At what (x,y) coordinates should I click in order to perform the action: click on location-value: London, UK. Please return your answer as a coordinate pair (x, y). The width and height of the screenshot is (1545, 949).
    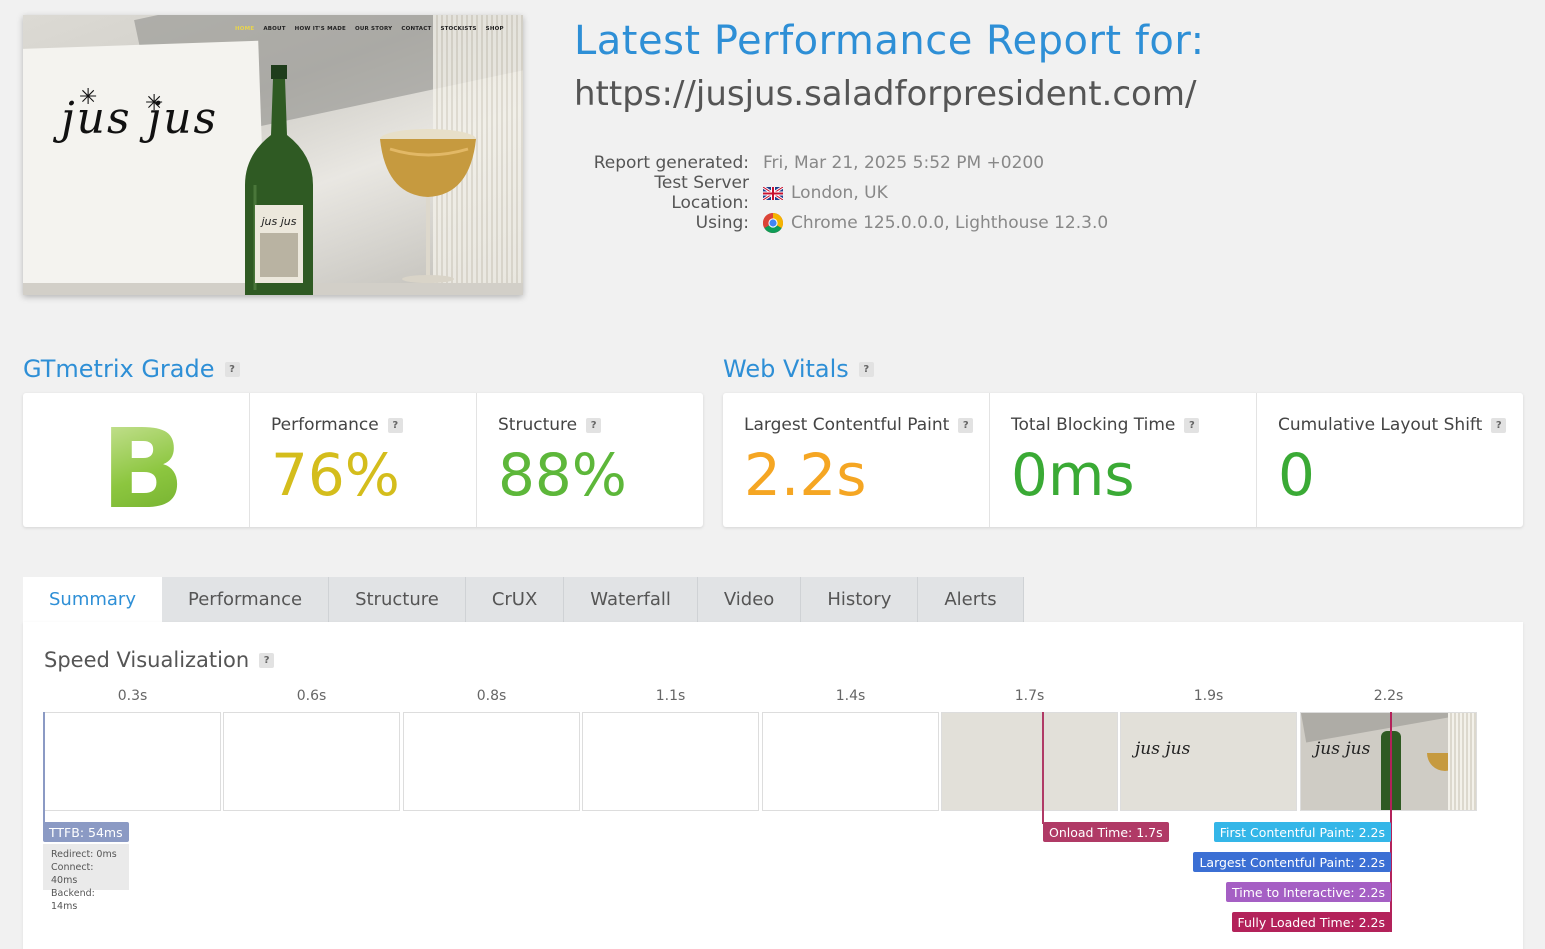
    Looking at the image, I should click on (825, 193).